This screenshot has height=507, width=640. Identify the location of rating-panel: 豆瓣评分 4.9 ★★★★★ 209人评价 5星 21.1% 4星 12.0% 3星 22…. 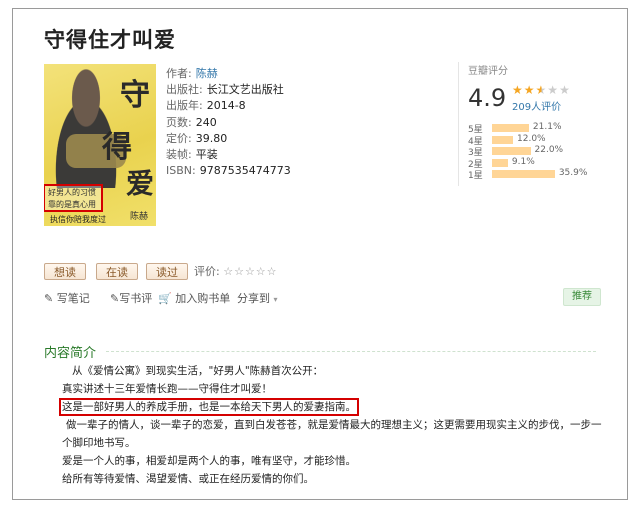
(535, 124).